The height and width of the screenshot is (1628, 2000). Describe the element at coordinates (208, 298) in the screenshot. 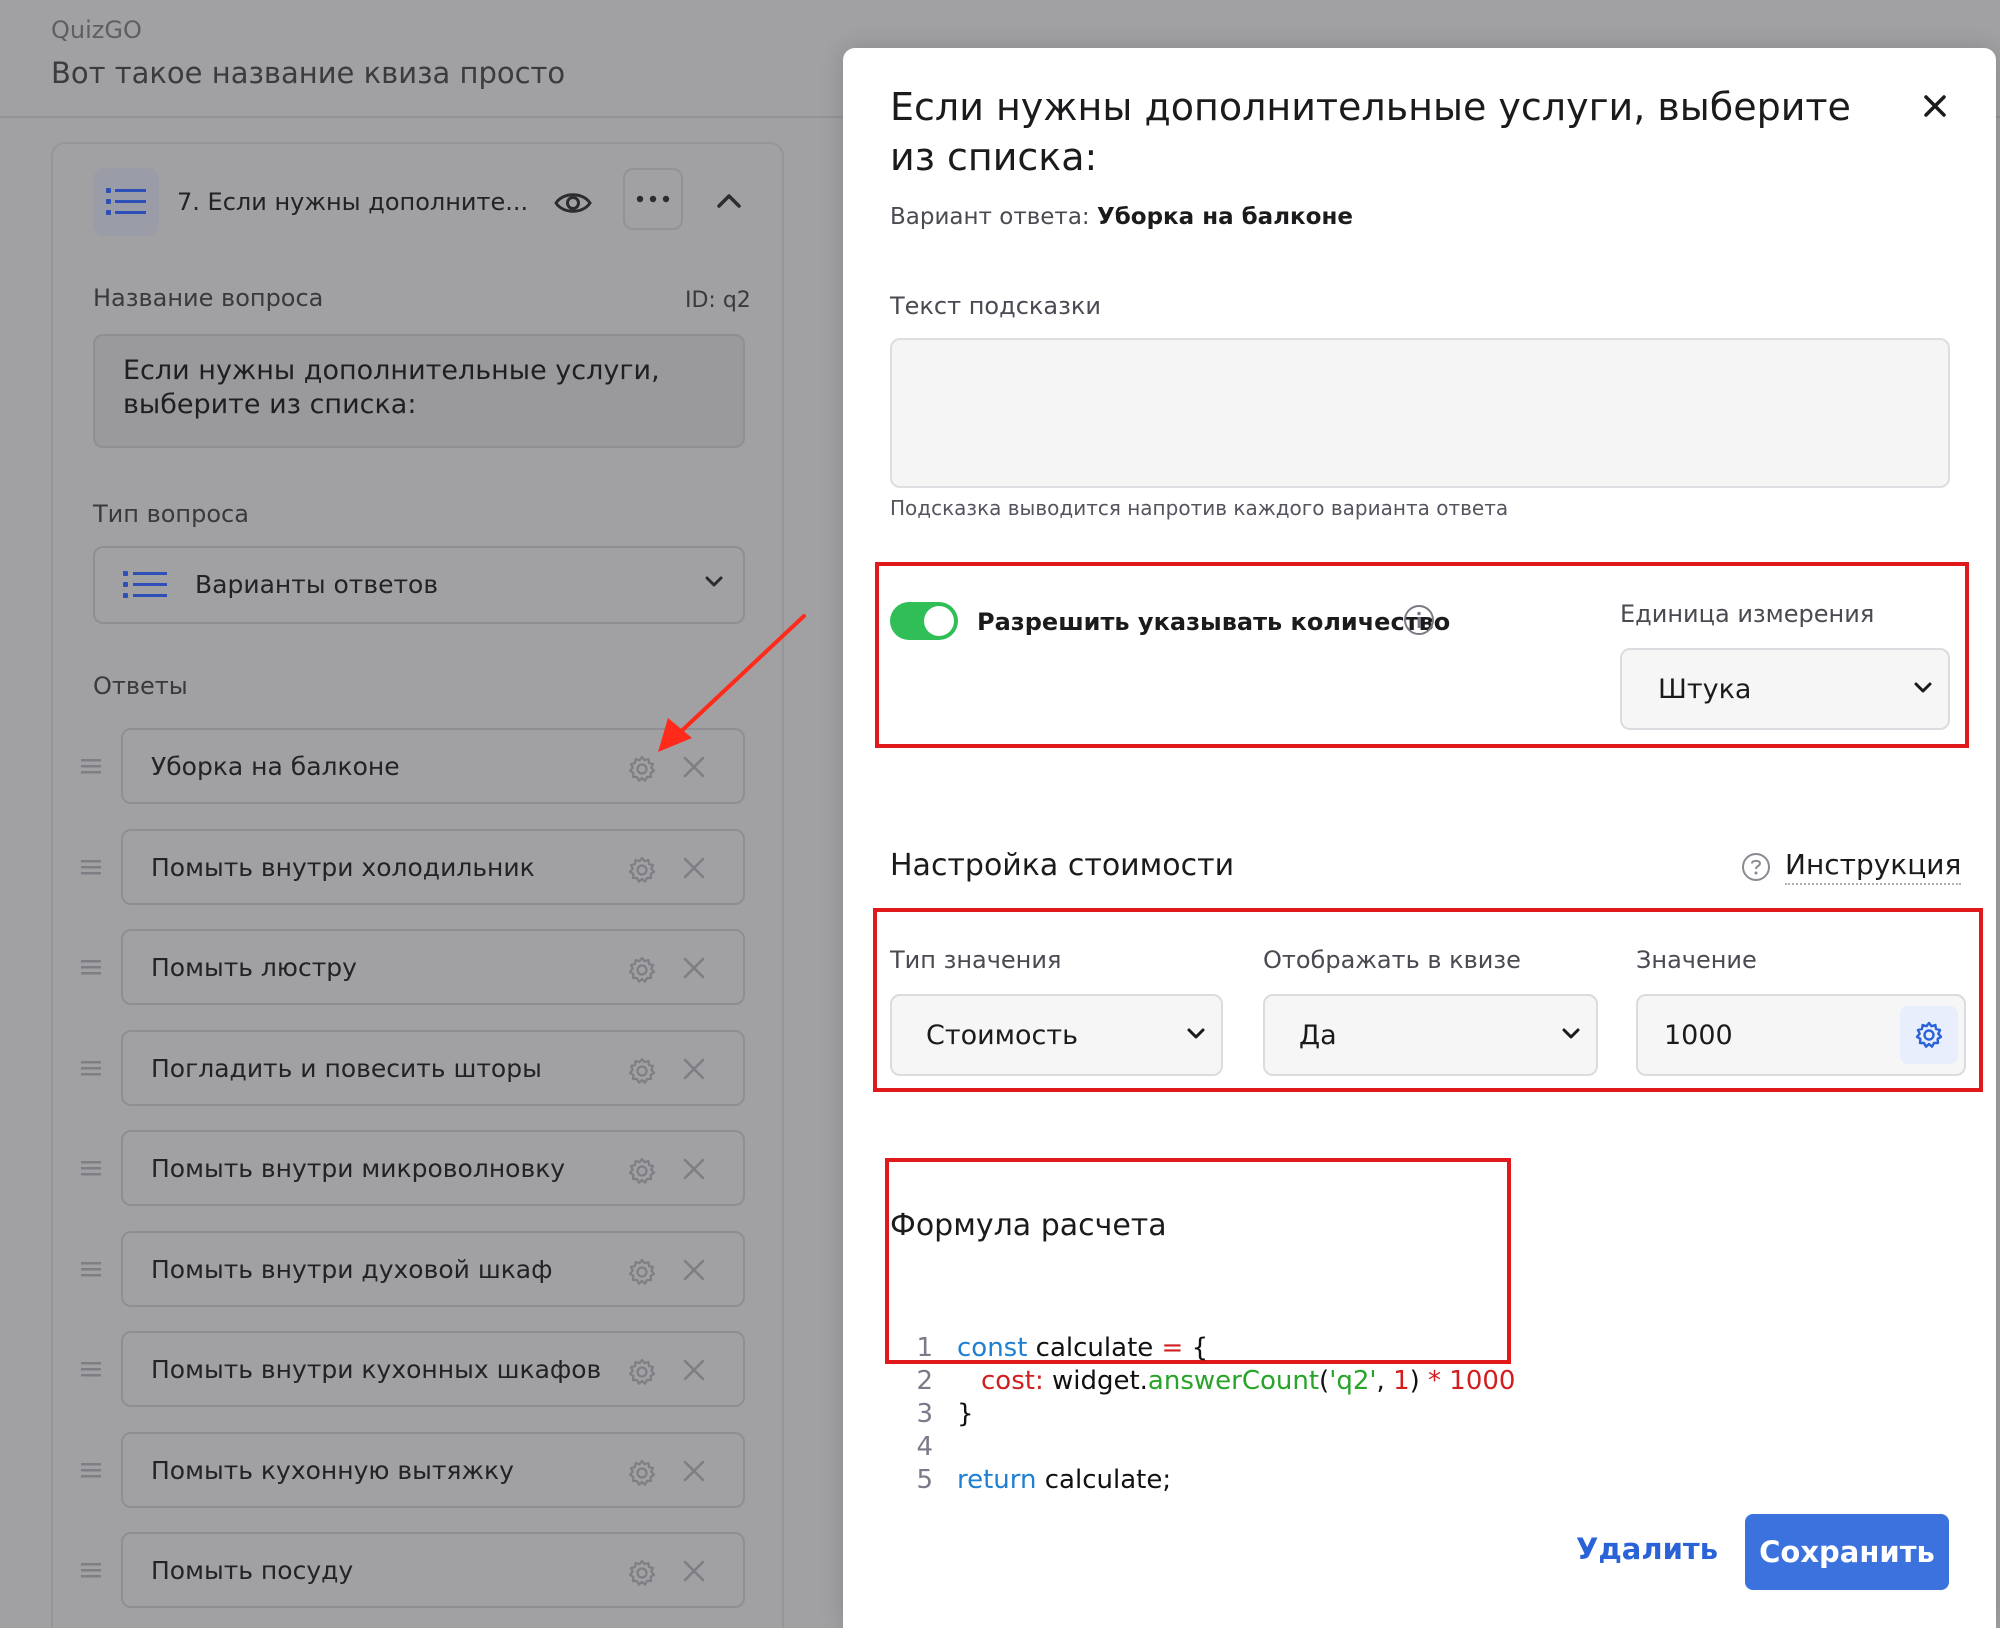

I see `question-name-label: Название вопроса` at that location.